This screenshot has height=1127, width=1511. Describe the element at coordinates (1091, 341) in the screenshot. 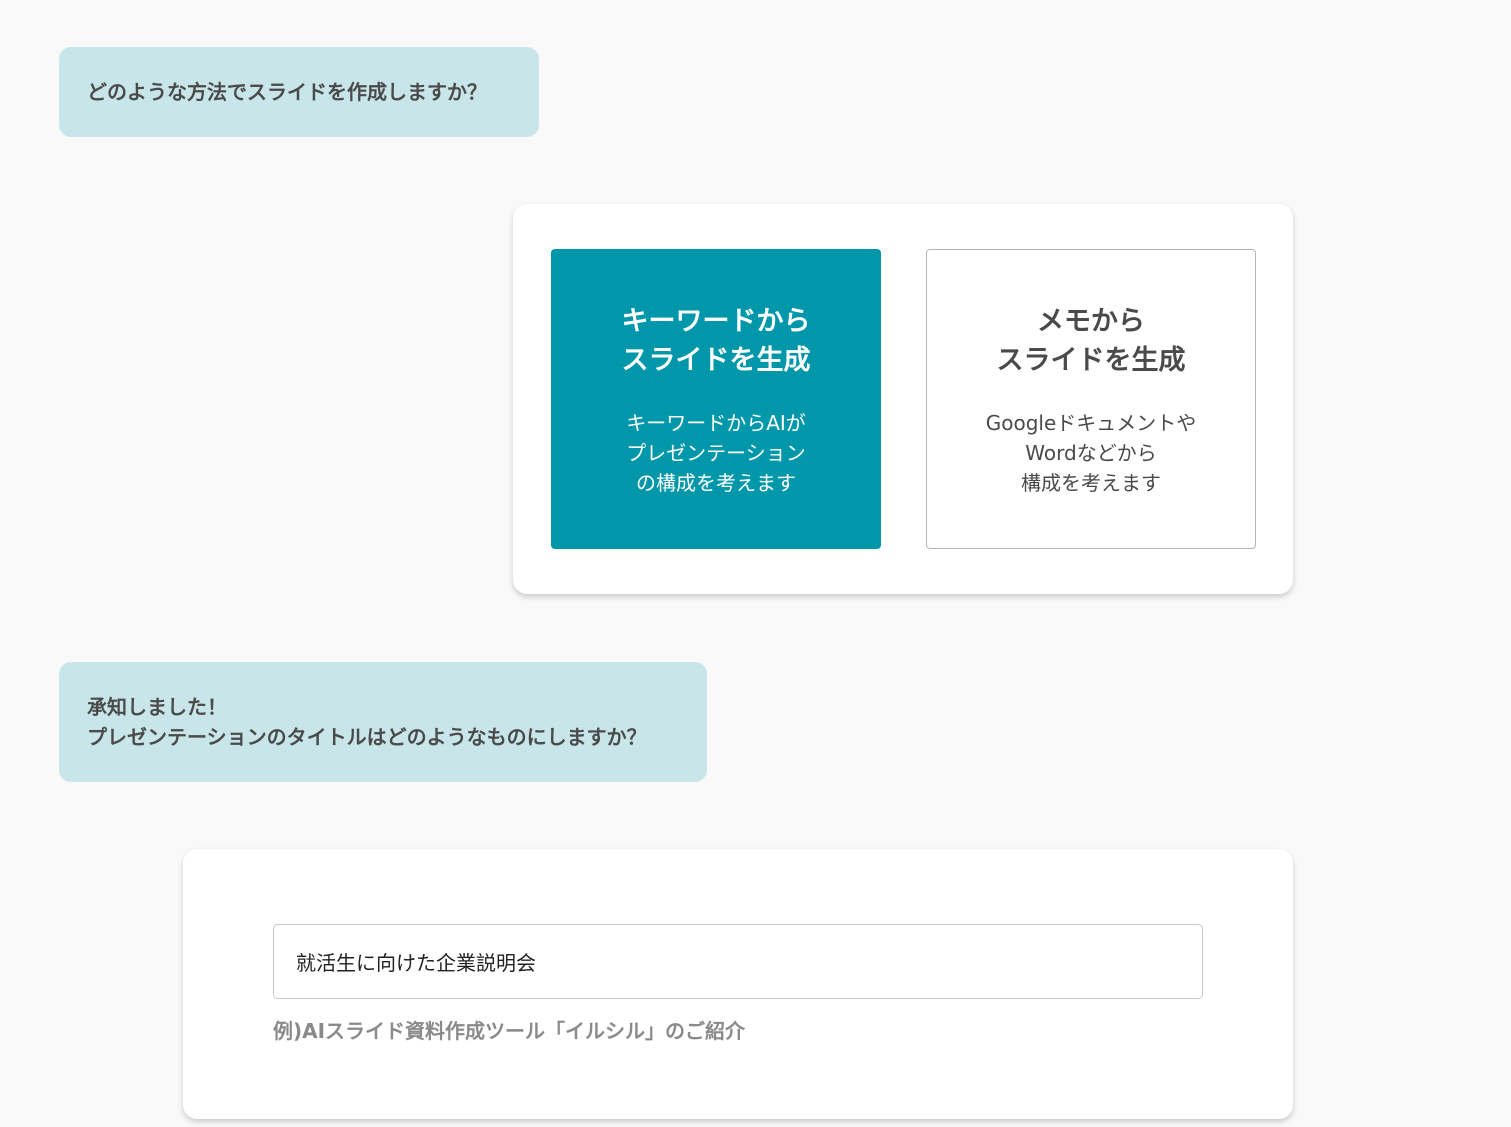

I see `option-title: メモから スライドを生成` at that location.